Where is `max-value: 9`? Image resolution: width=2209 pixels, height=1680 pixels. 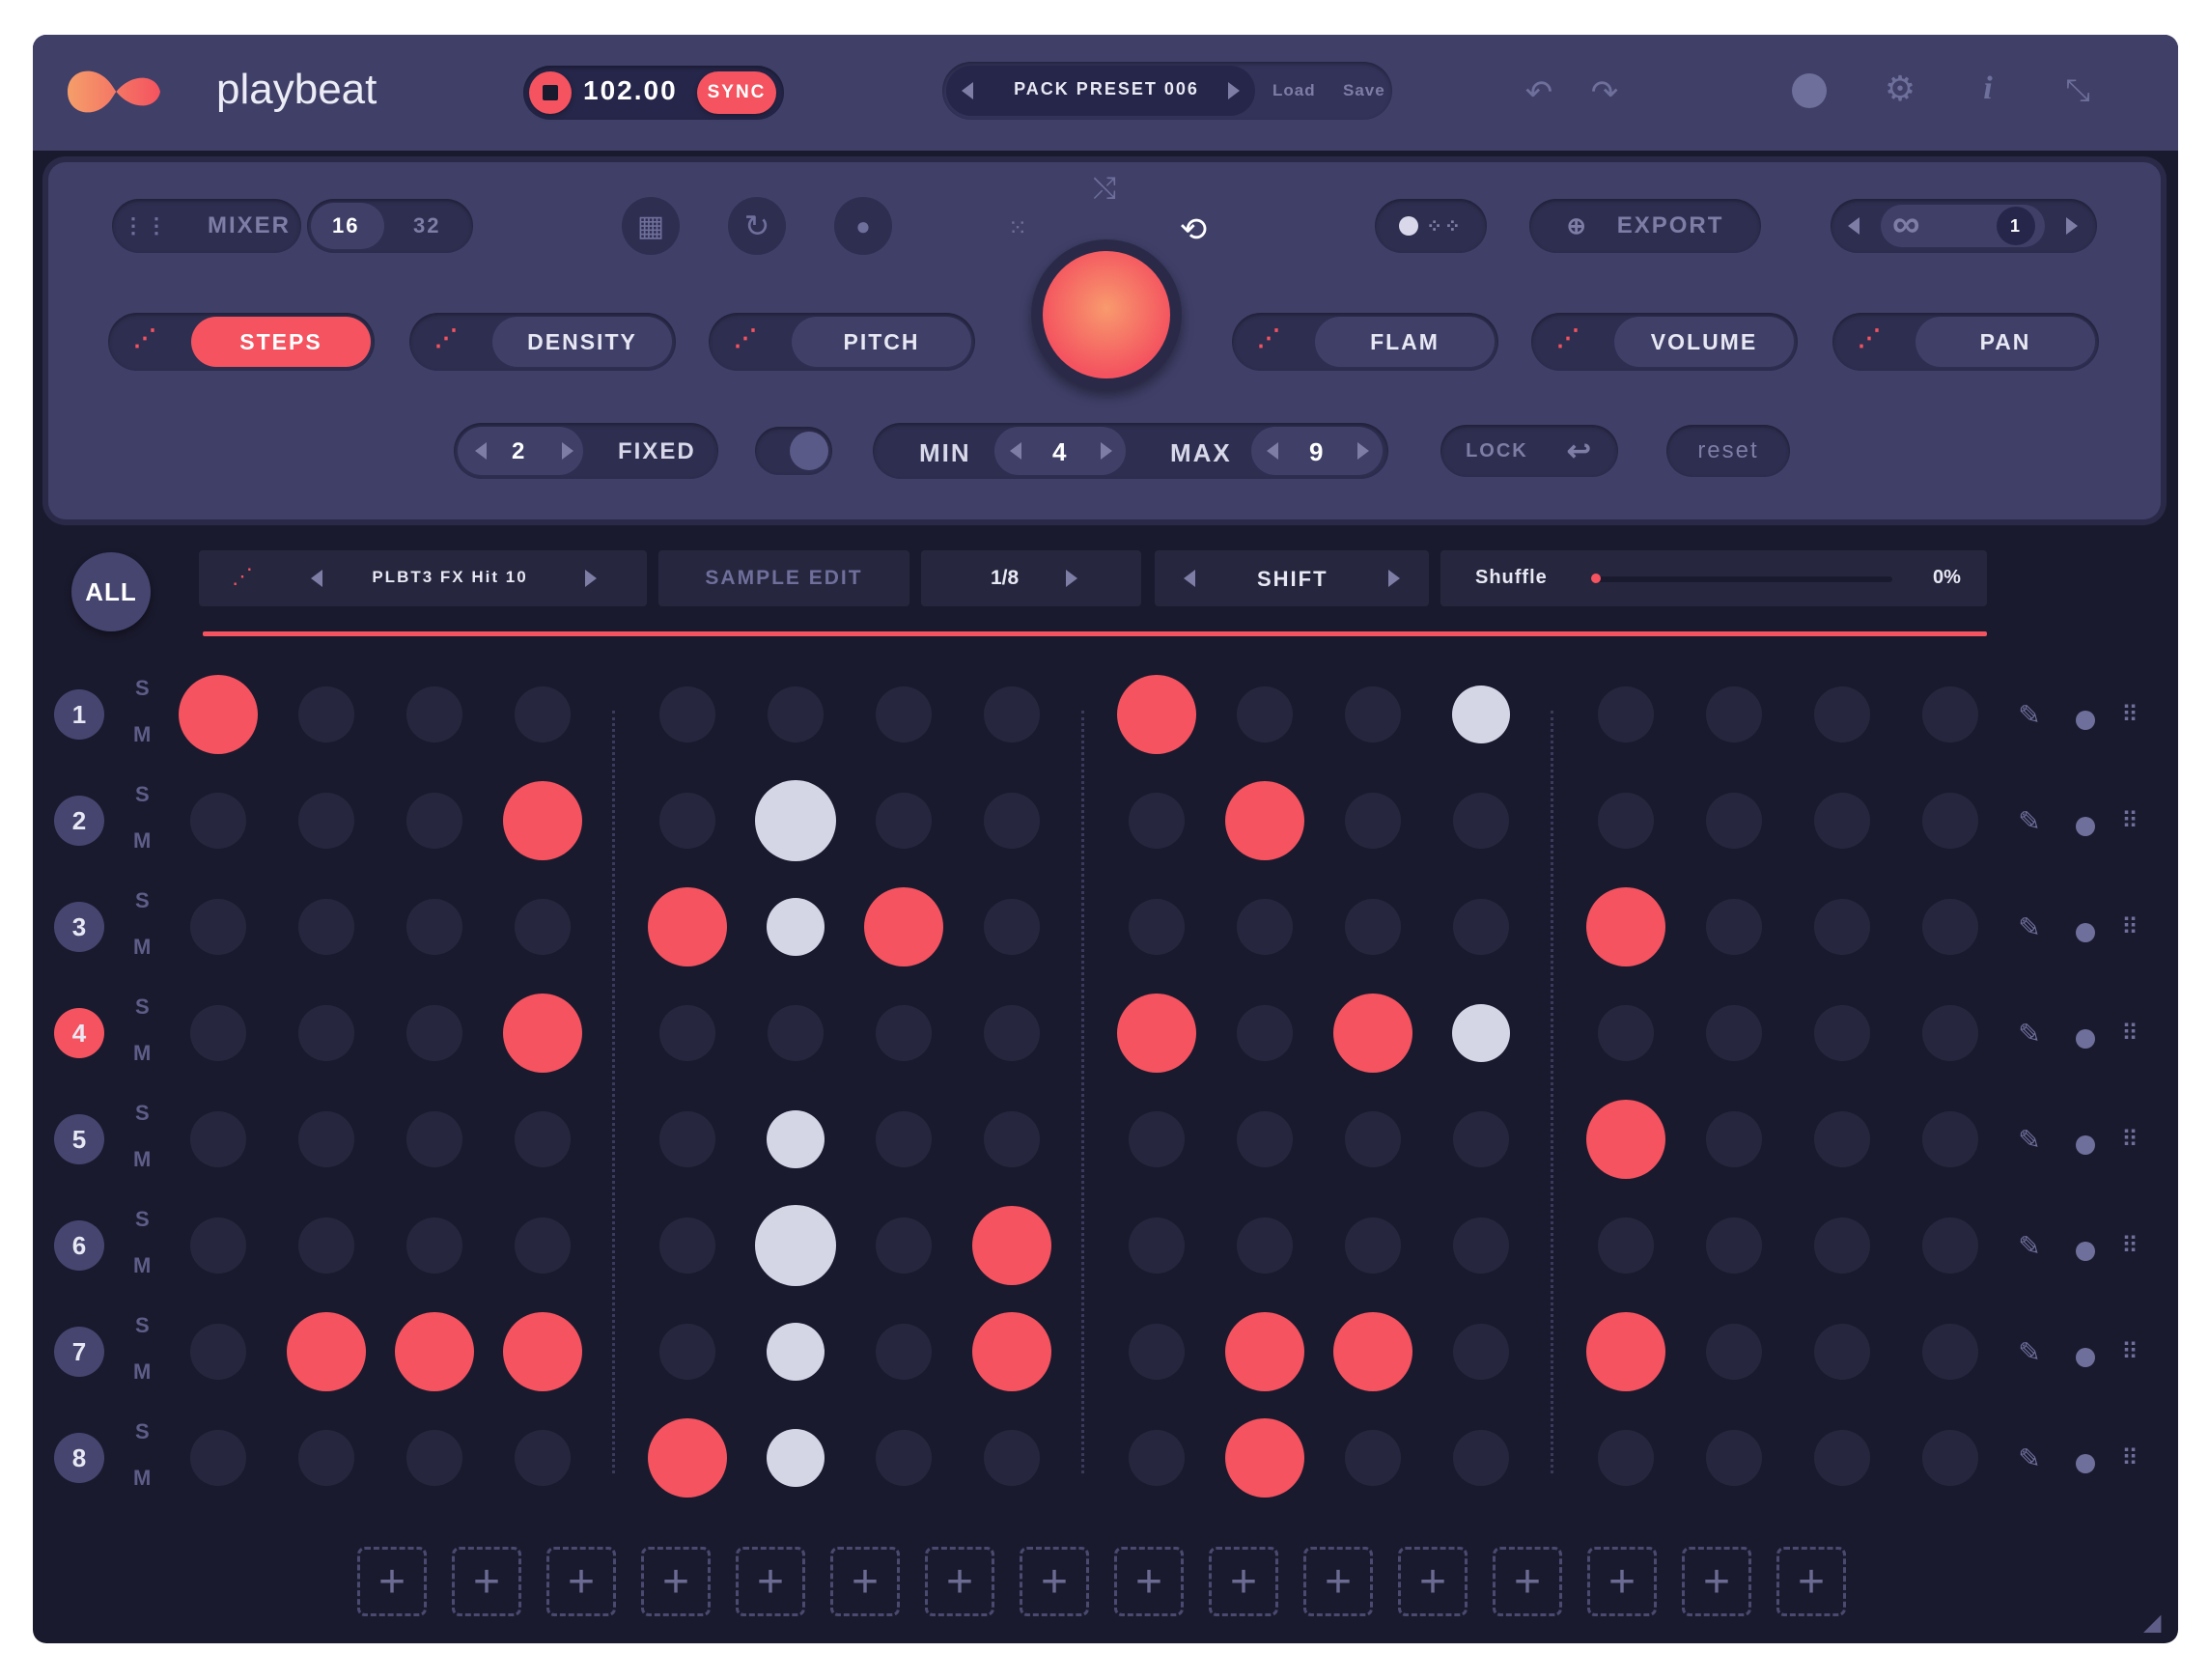 max-value: 9 is located at coordinates (1317, 452).